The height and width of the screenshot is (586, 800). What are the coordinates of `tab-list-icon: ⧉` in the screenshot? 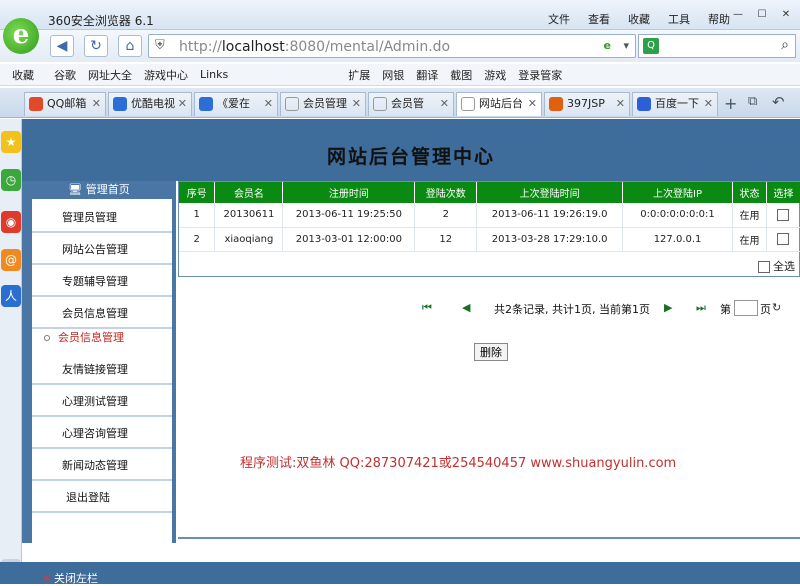 It's located at (752, 101).